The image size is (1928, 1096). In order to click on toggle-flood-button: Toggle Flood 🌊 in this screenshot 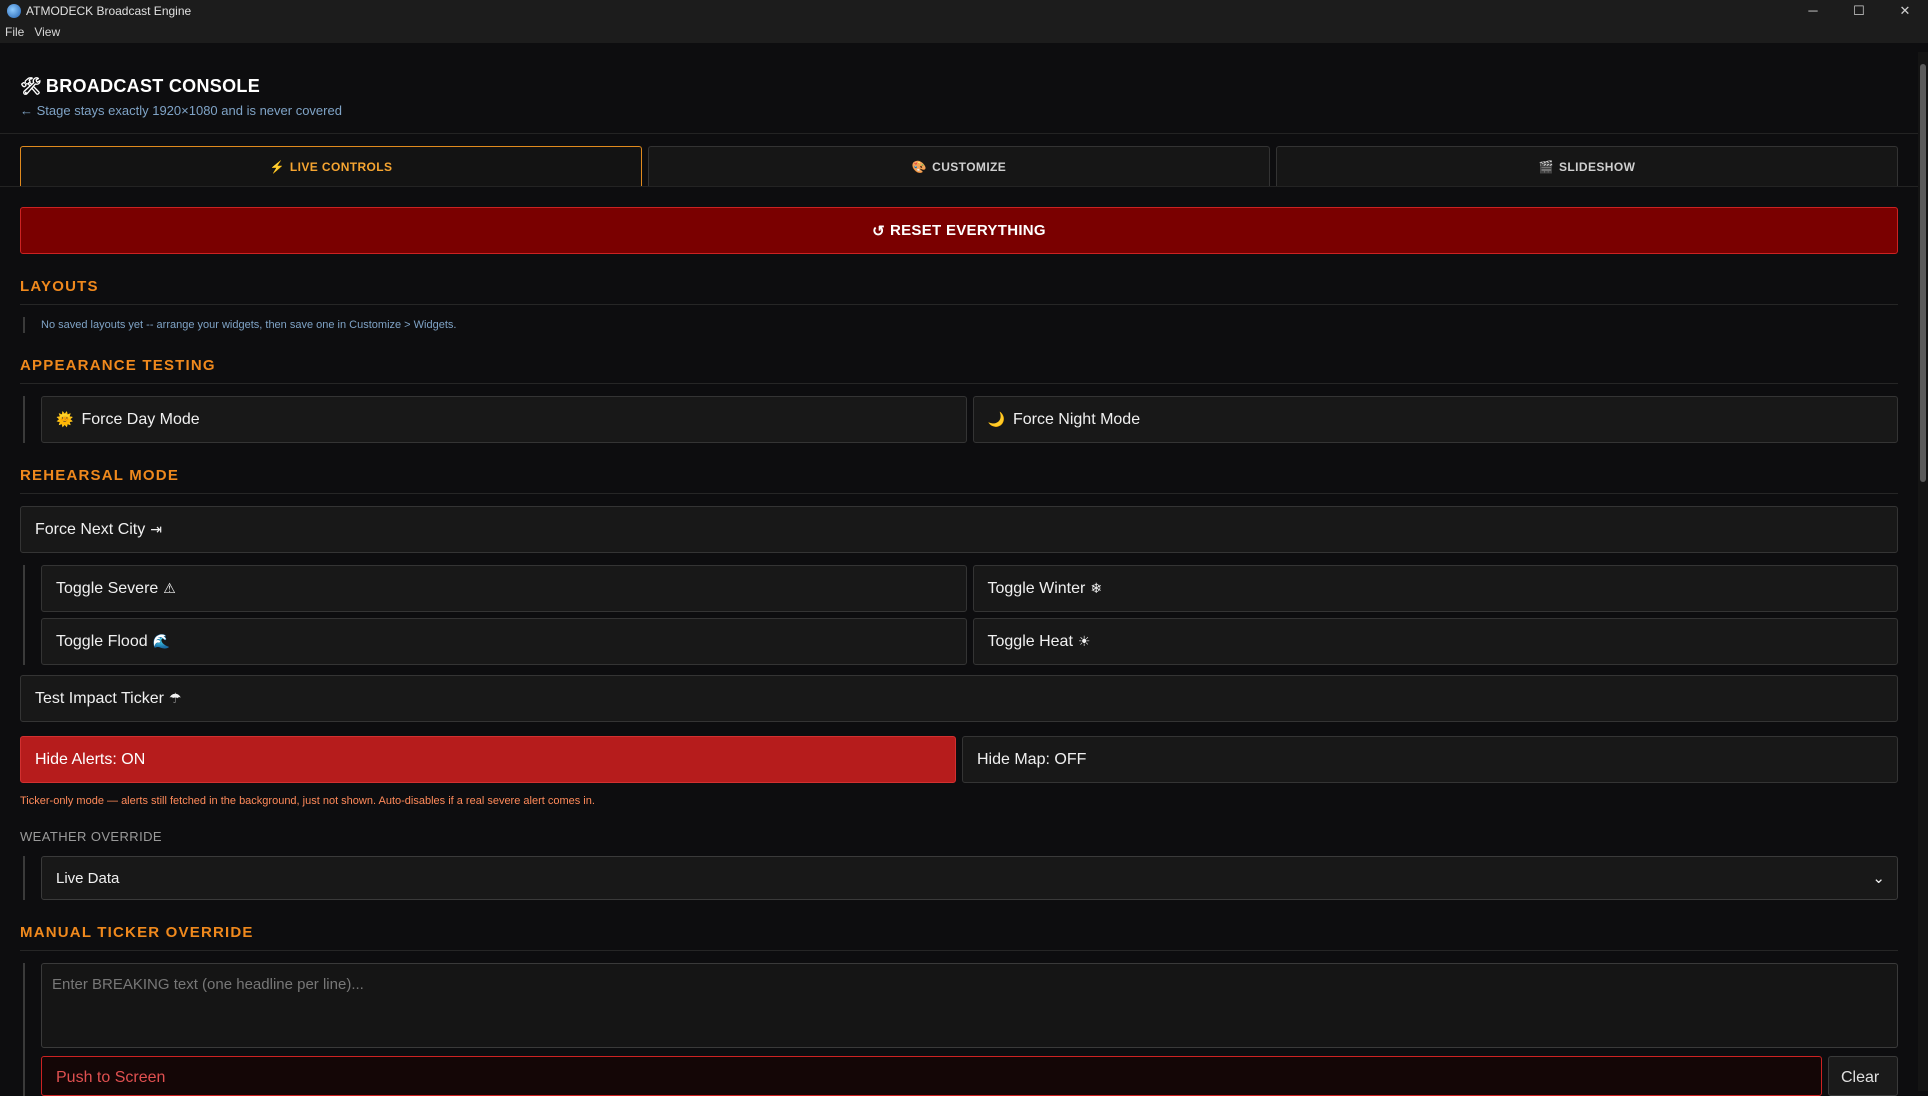, I will do `click(504, 641)`.